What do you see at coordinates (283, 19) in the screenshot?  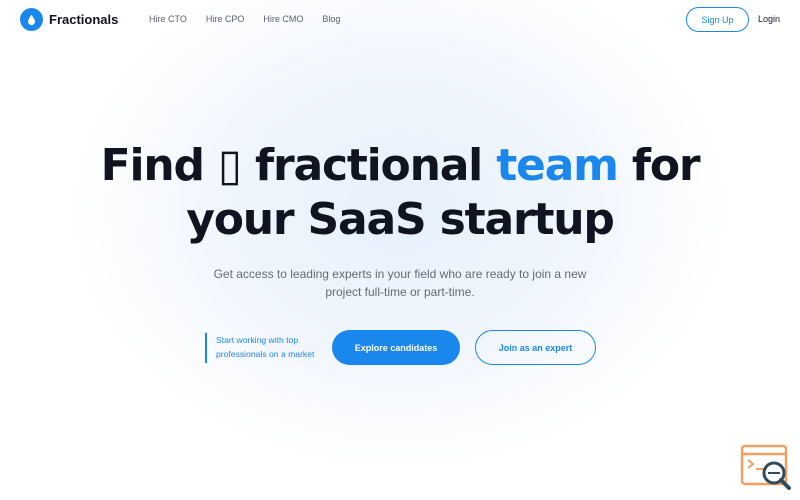 I see `nav-link-hire-cmo: Hire CMO` at bounding box center [283, 19].